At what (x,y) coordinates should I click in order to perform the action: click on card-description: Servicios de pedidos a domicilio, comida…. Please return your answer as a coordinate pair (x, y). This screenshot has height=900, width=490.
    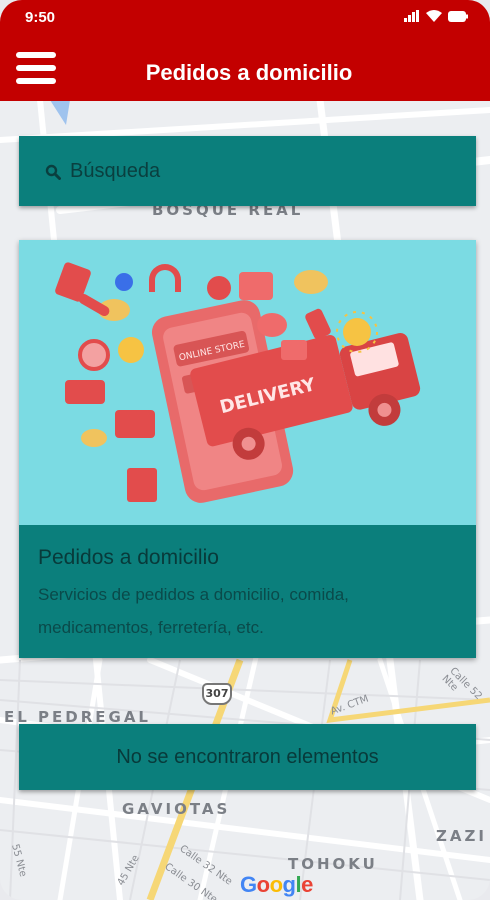
    Looking at the image, I should click on (193, 611).